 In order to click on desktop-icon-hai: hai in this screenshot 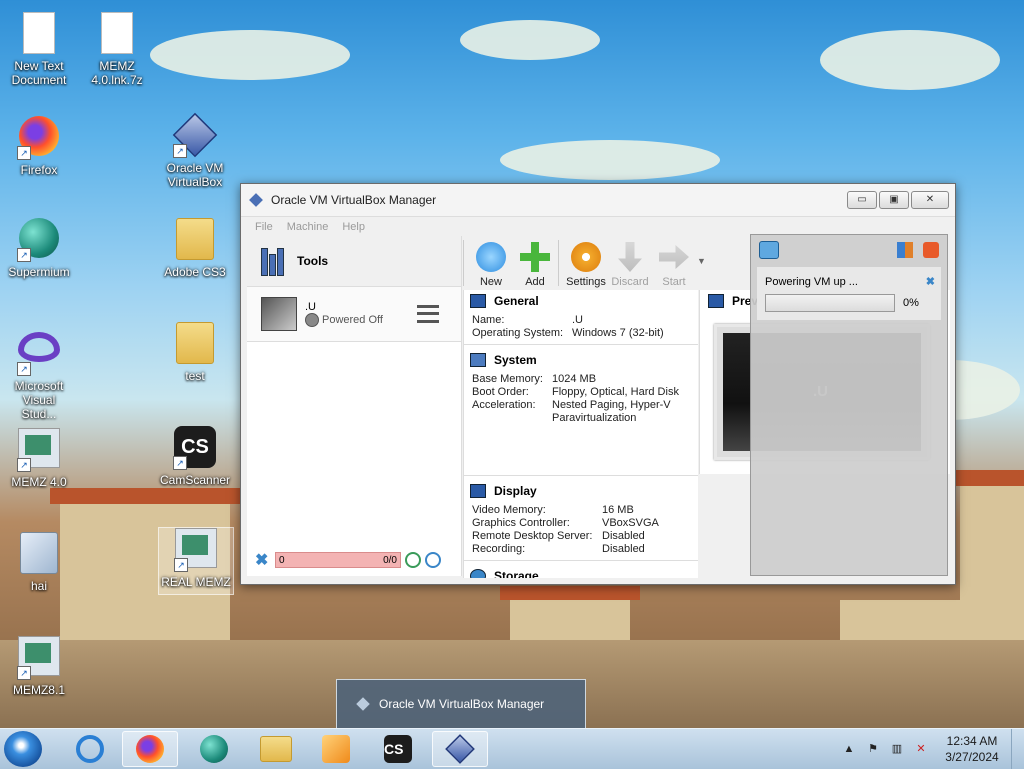, I will do `click(39, 562)`.